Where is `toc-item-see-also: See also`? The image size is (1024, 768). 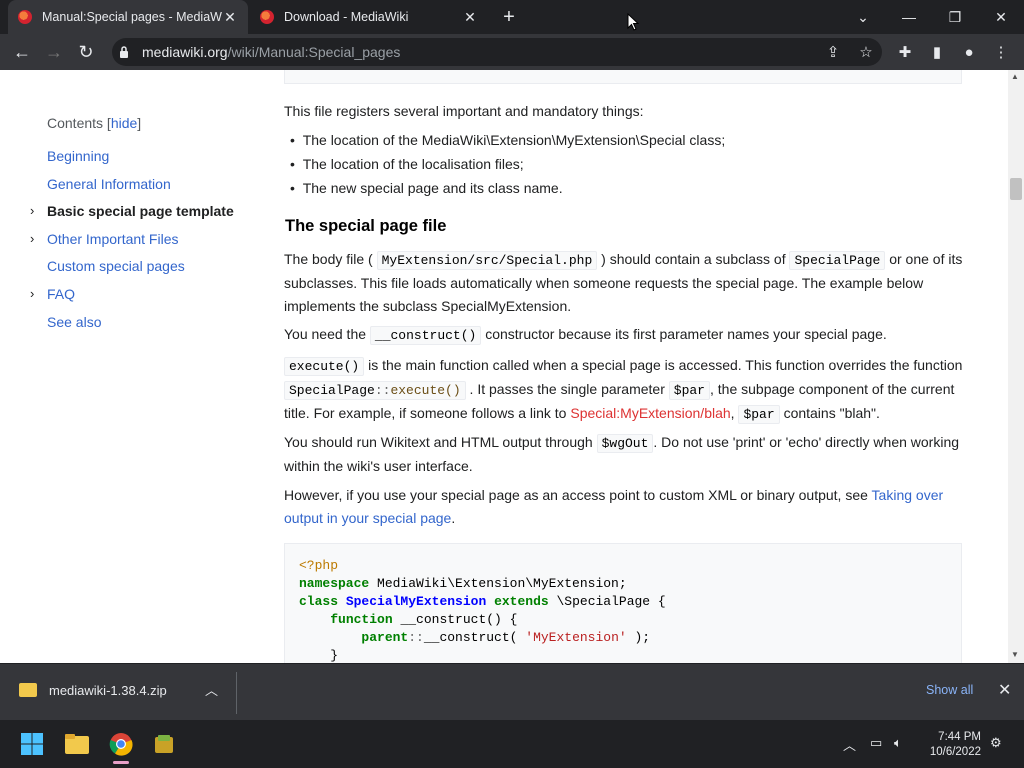 toc-item-see-also: See also is located at coordinates (74, 322).